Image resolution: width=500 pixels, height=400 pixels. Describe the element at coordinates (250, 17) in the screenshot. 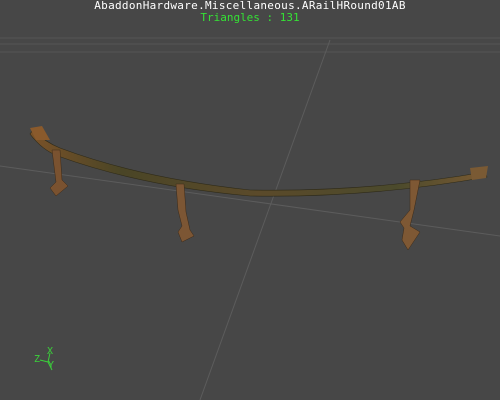

I see `triangle-count-label: Triangles : 131` at that location.